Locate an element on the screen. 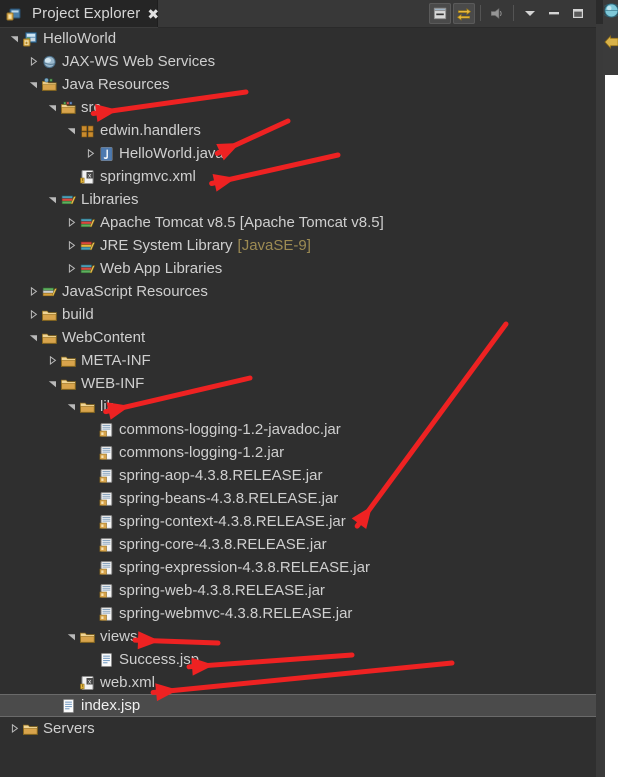 This screenshot has height=777, width=618. tree-row: commons-logging-1.2.jar is located at coordinates (298, 452).